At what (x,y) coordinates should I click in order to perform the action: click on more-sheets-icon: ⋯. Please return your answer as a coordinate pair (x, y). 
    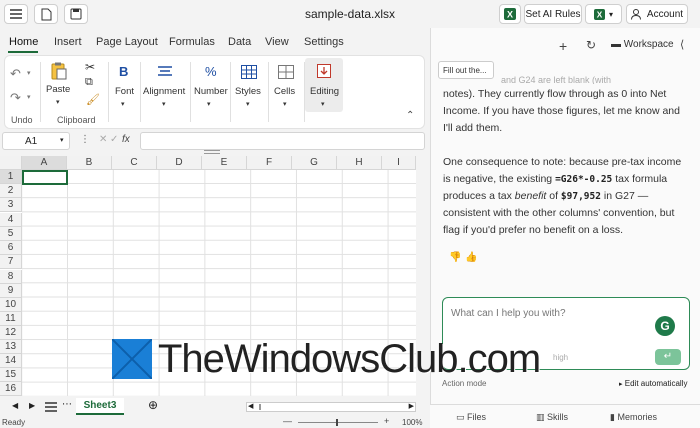
    Looking at the image, I should click on (67, 404).